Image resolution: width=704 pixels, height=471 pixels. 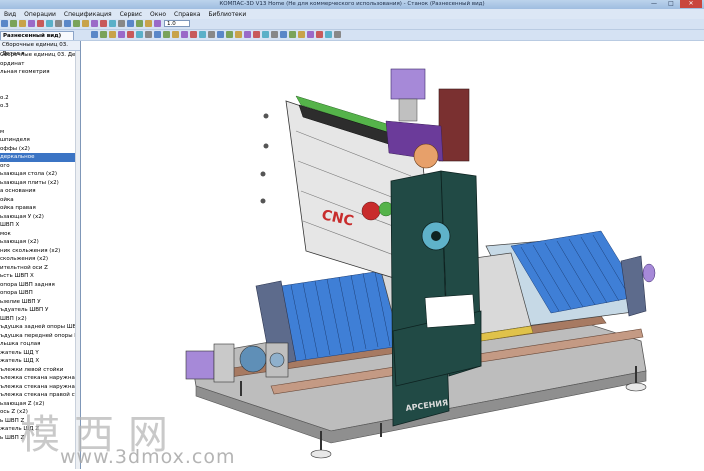 What do you see at coordinates (38, 166) in the screenshot?
I see `tree-item: ого` at bounding box center [38, 166].